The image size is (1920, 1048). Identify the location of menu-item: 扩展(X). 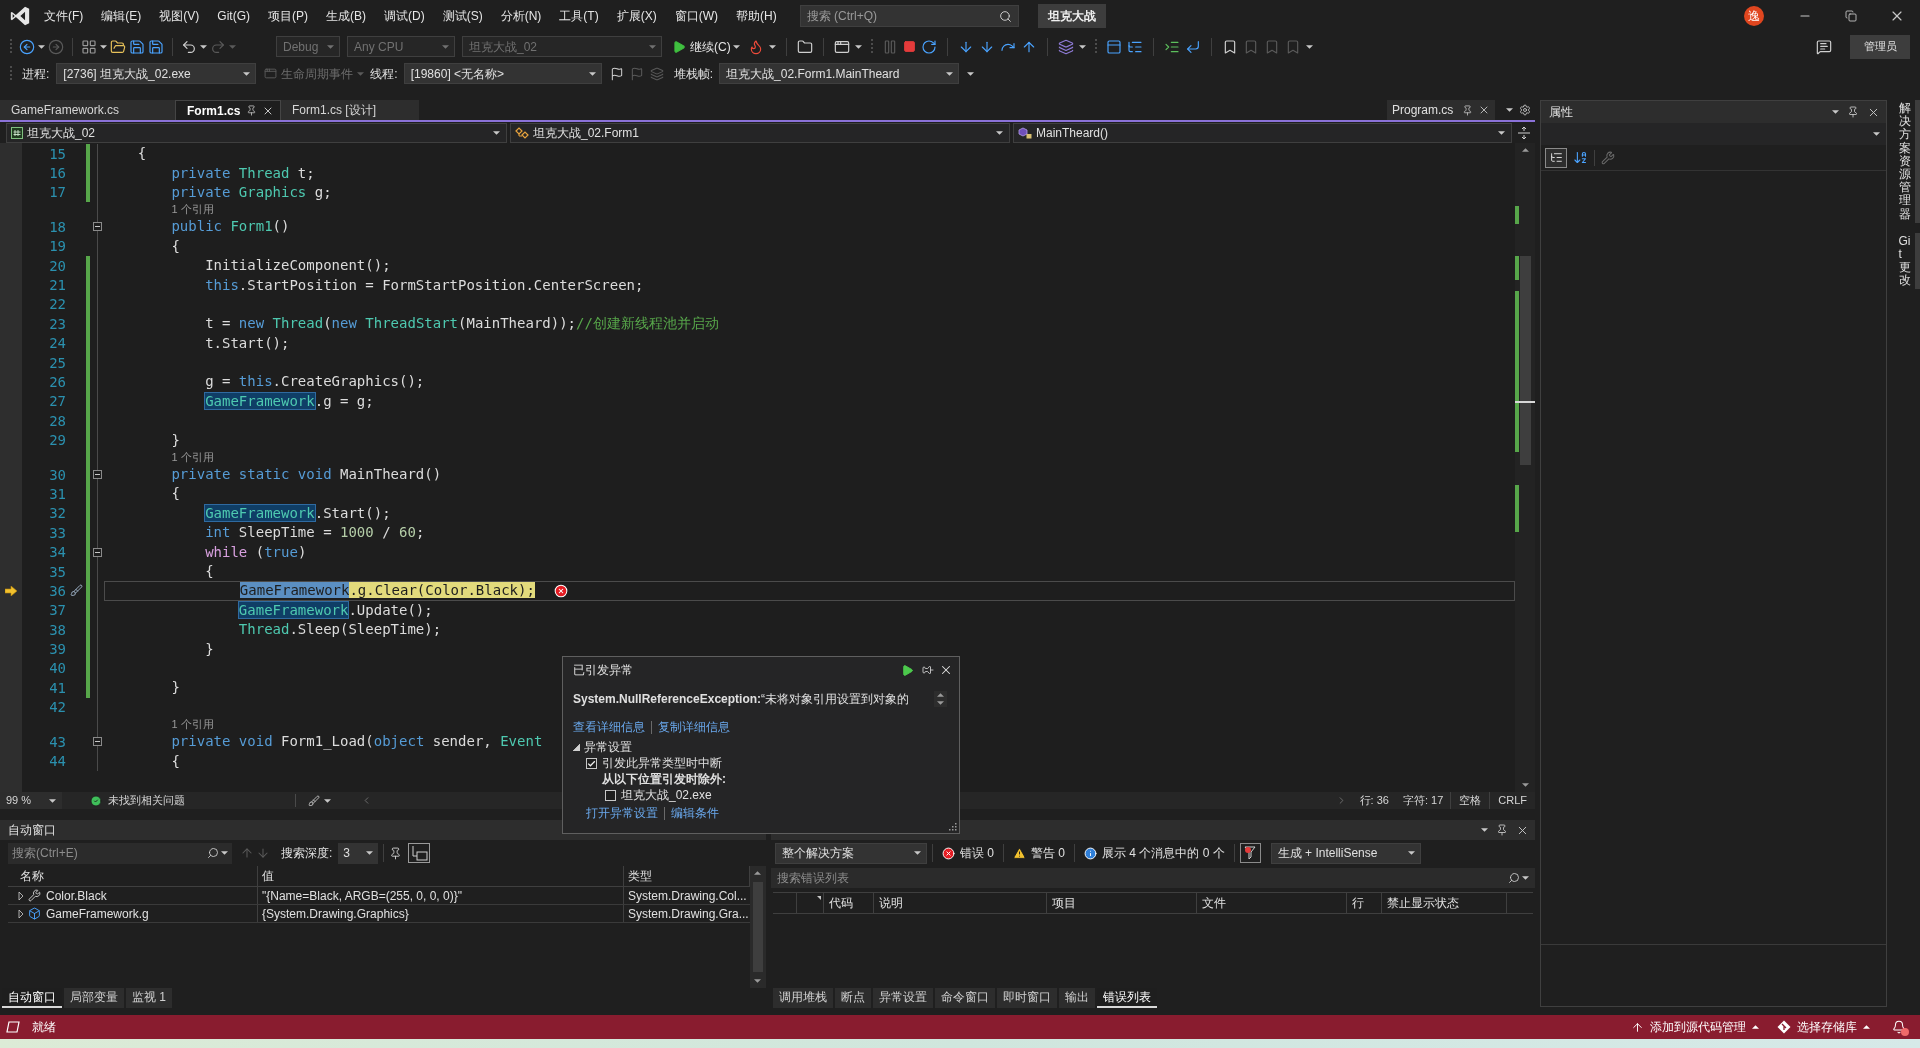
(636, 16).